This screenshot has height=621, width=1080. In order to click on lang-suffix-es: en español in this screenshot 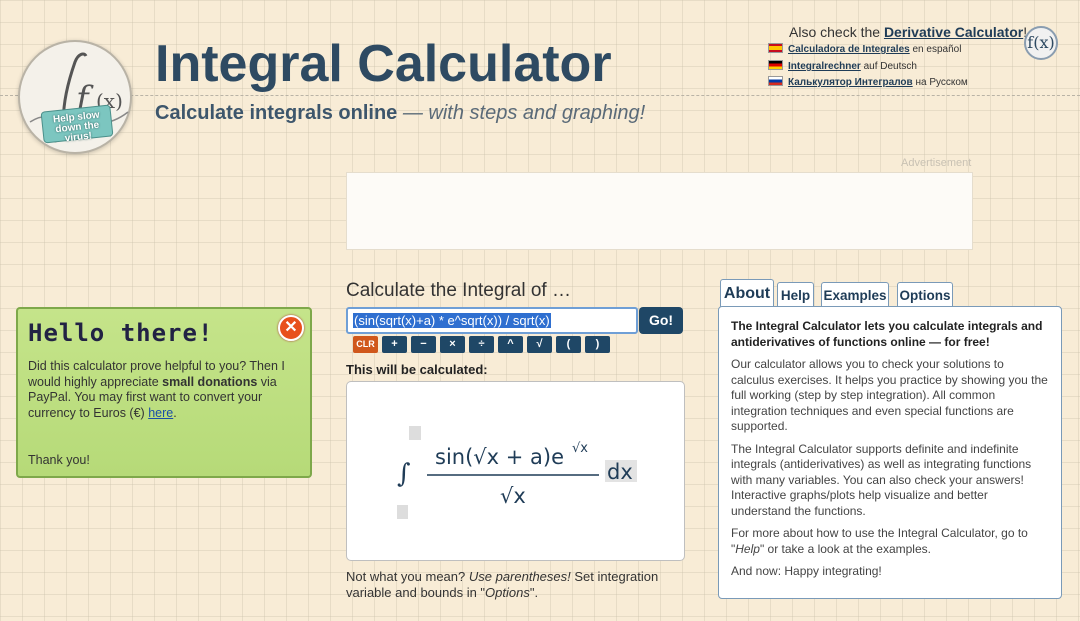, I will do `click(935, 49)`.